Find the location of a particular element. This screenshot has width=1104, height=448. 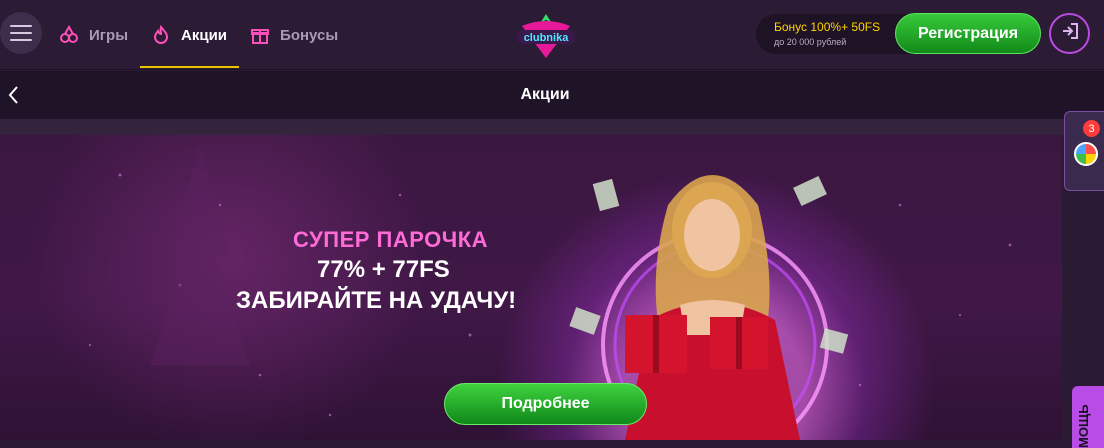

clubnika-logo: clubnika is located at coordinates (546, 34).